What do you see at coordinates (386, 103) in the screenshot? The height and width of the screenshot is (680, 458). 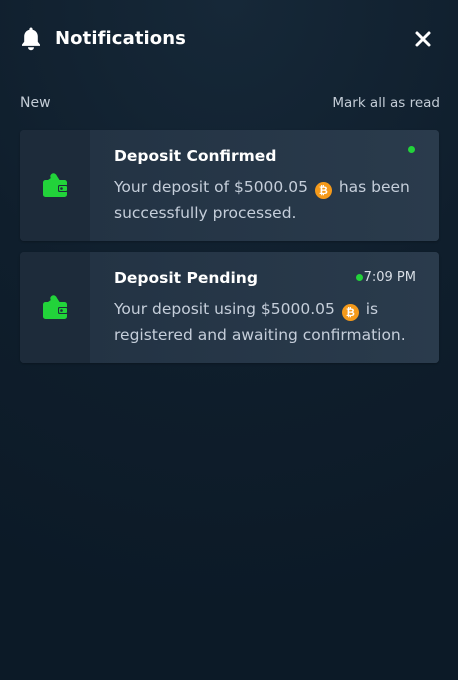 I see `mark-all-read-button: Mark all as read` at bounding box center [386, 103].